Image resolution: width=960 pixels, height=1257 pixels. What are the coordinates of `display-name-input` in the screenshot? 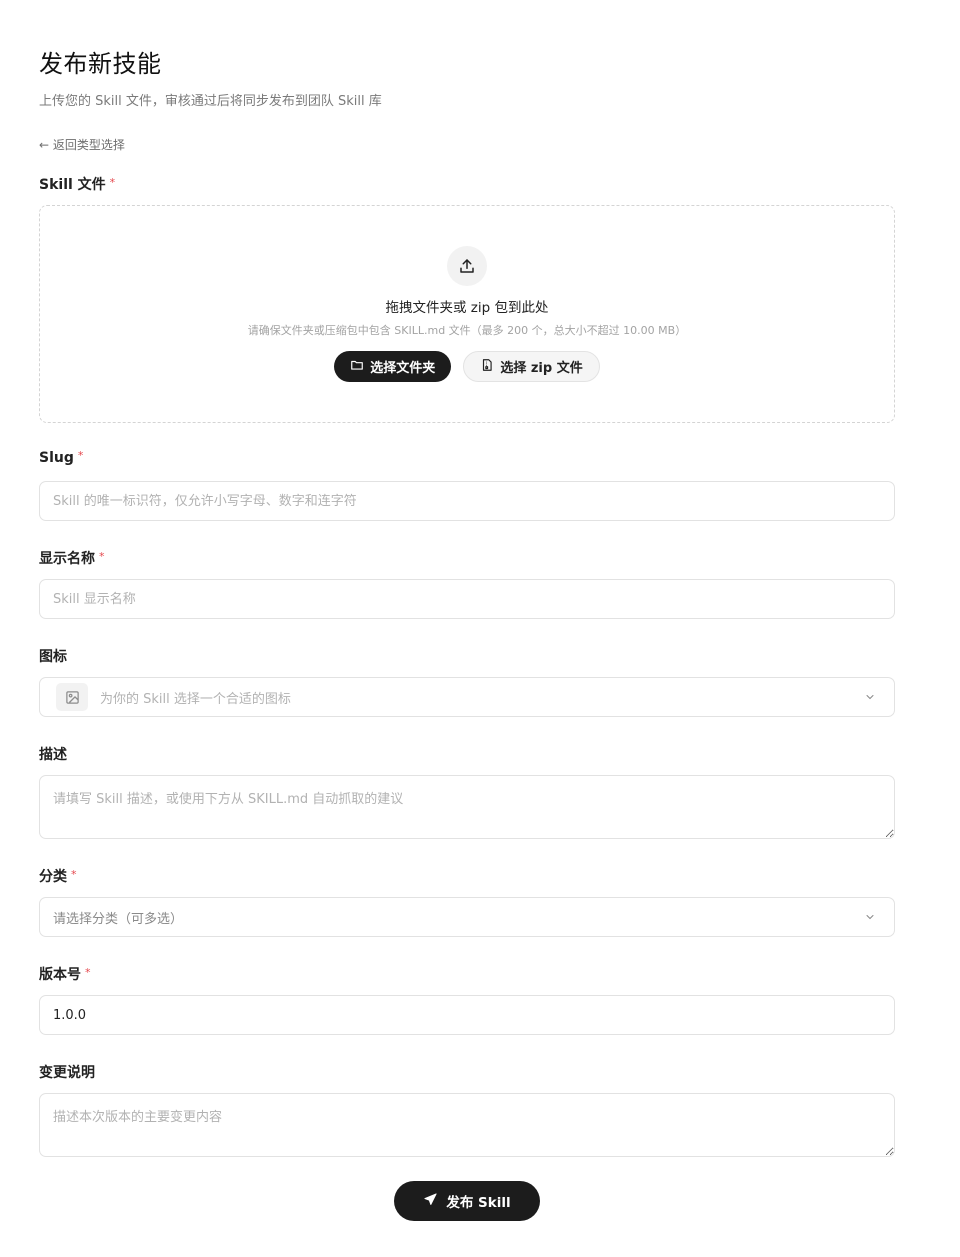 It's located at (467, 599).